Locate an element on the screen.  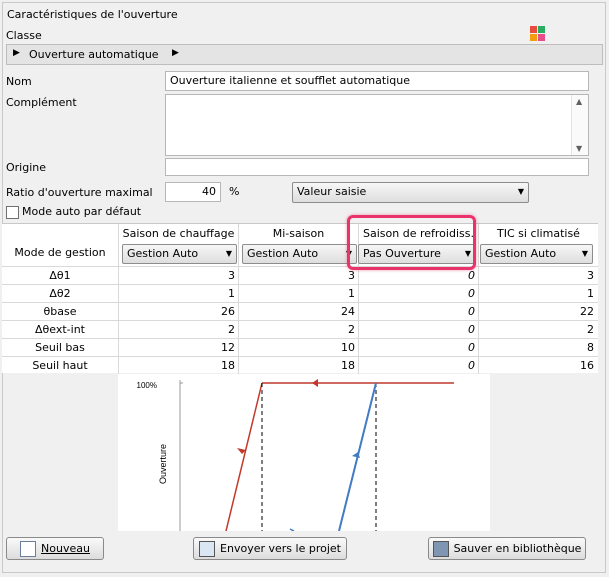
highlight-annotation is located at coordinates (411, 242).